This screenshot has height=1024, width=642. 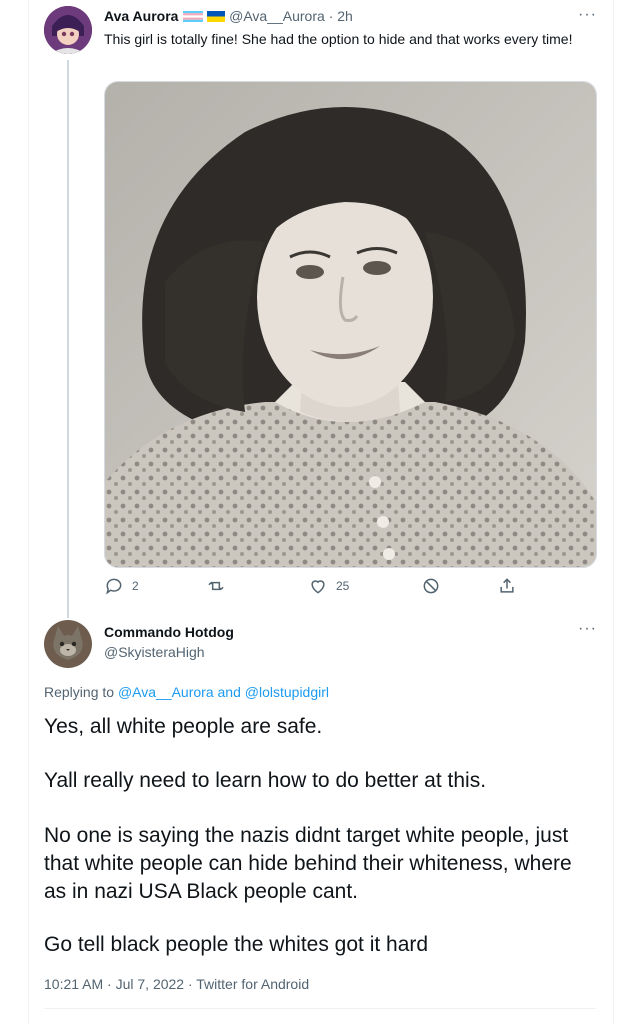 What do you see at coordinates (154, 652) in the screenshot?
I see `reply-author-handle: @SkyisteraHigh` at bounding box center [154, 652].